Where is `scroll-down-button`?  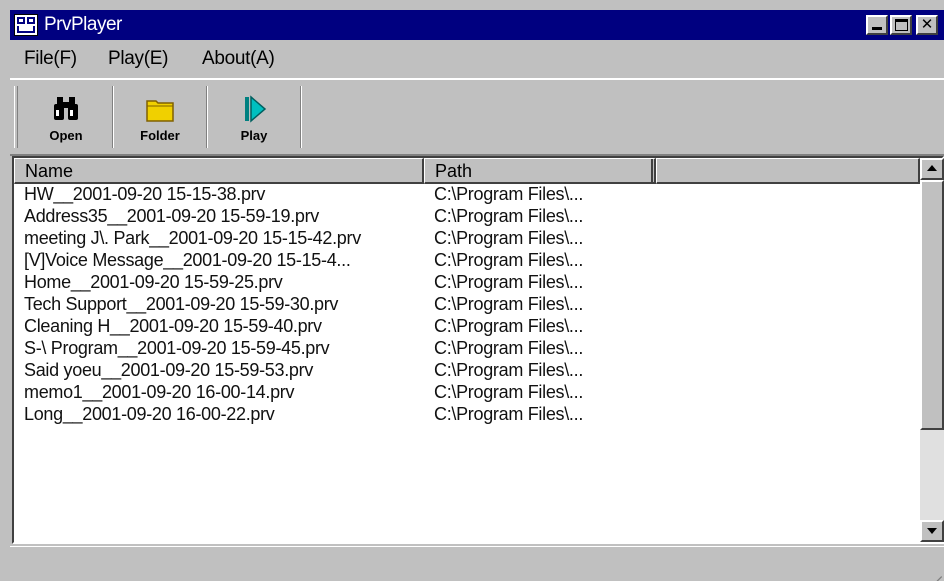
scroll-down-button is located at coordinates (932, 531).